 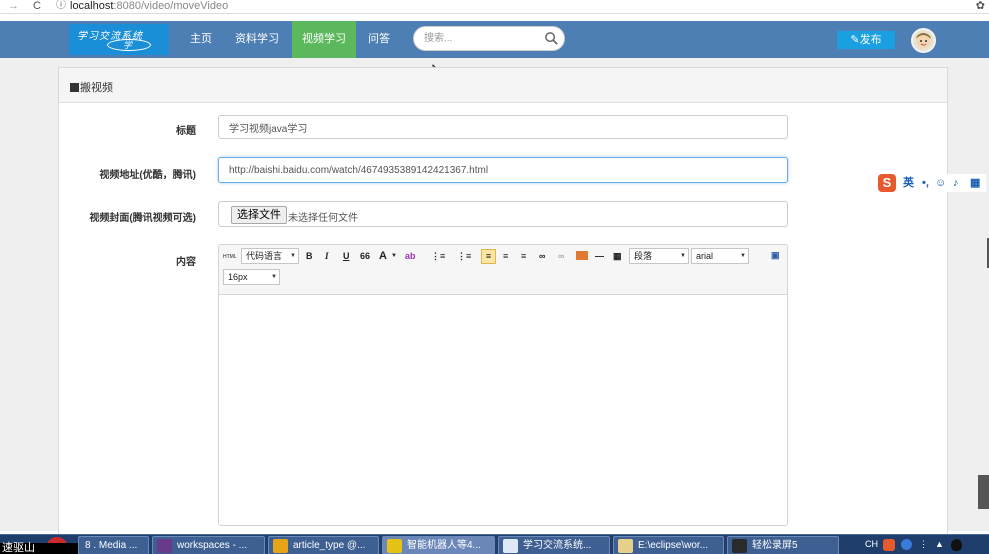 I want to click on publish-button: ✎发布, so click(x=866, y=40).